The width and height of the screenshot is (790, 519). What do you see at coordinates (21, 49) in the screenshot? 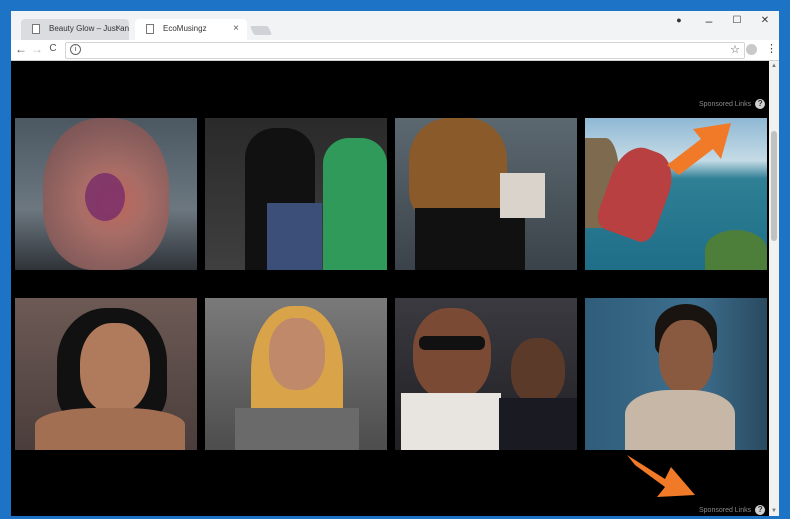
I see `back-button: ←` at bounding box center [21, 49].